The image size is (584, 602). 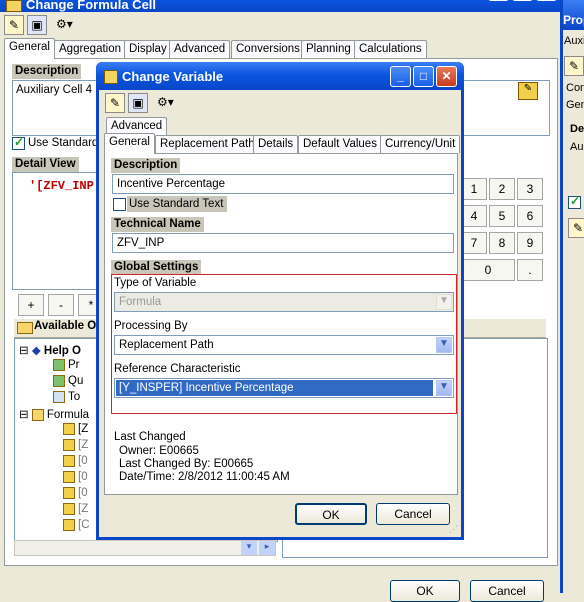 What do you see at coordinates (50, 350) in the screenshot?
I see `tree-help-node: ⊟ ◆ Help O` at bounding box center [50, 350].